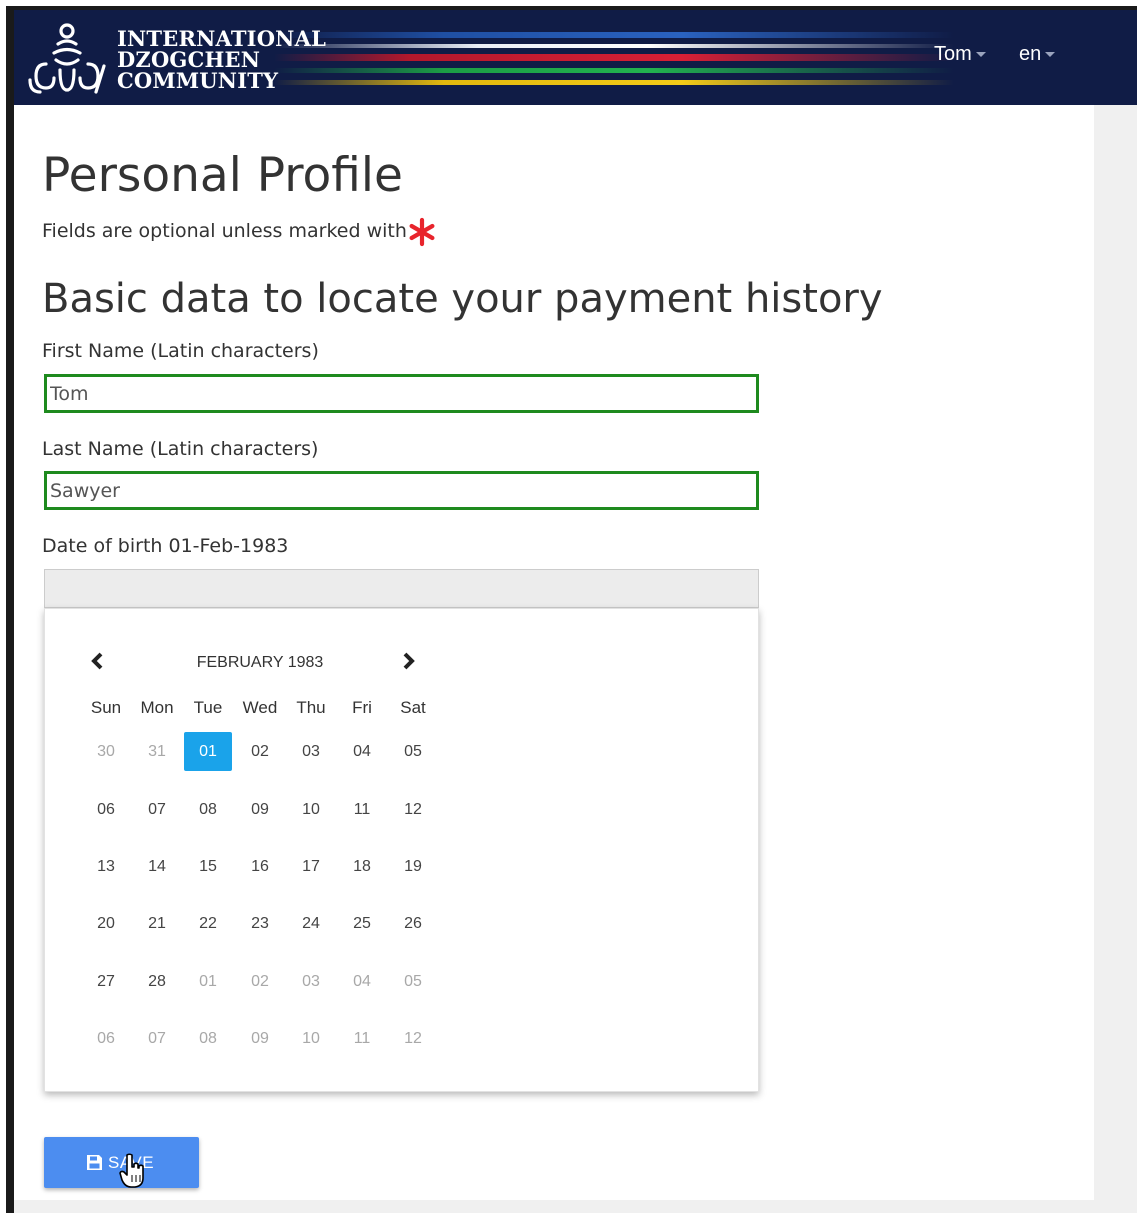 This screenshot has width=1137, height=1213. What do you see at coordinates (208, 751) in the screenshot?
I see `calendar-day: 01` at bounding box center [208, 751].